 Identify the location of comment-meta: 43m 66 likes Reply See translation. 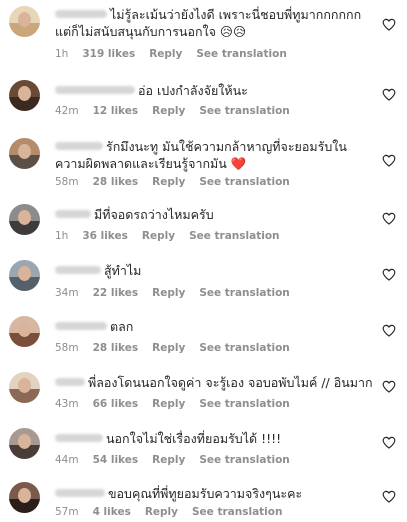
(179, 404).